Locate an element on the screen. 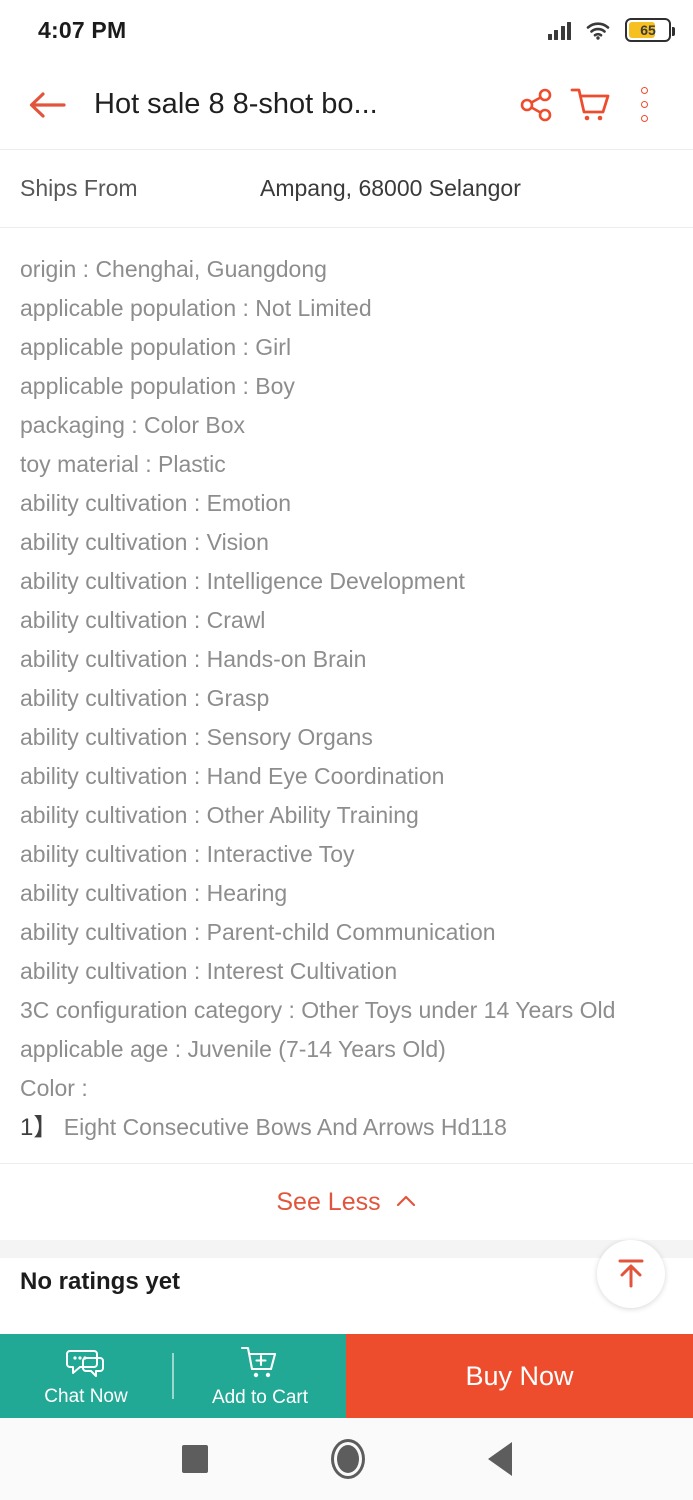  triangle-back-icon is located at coordinates (499, 1459).